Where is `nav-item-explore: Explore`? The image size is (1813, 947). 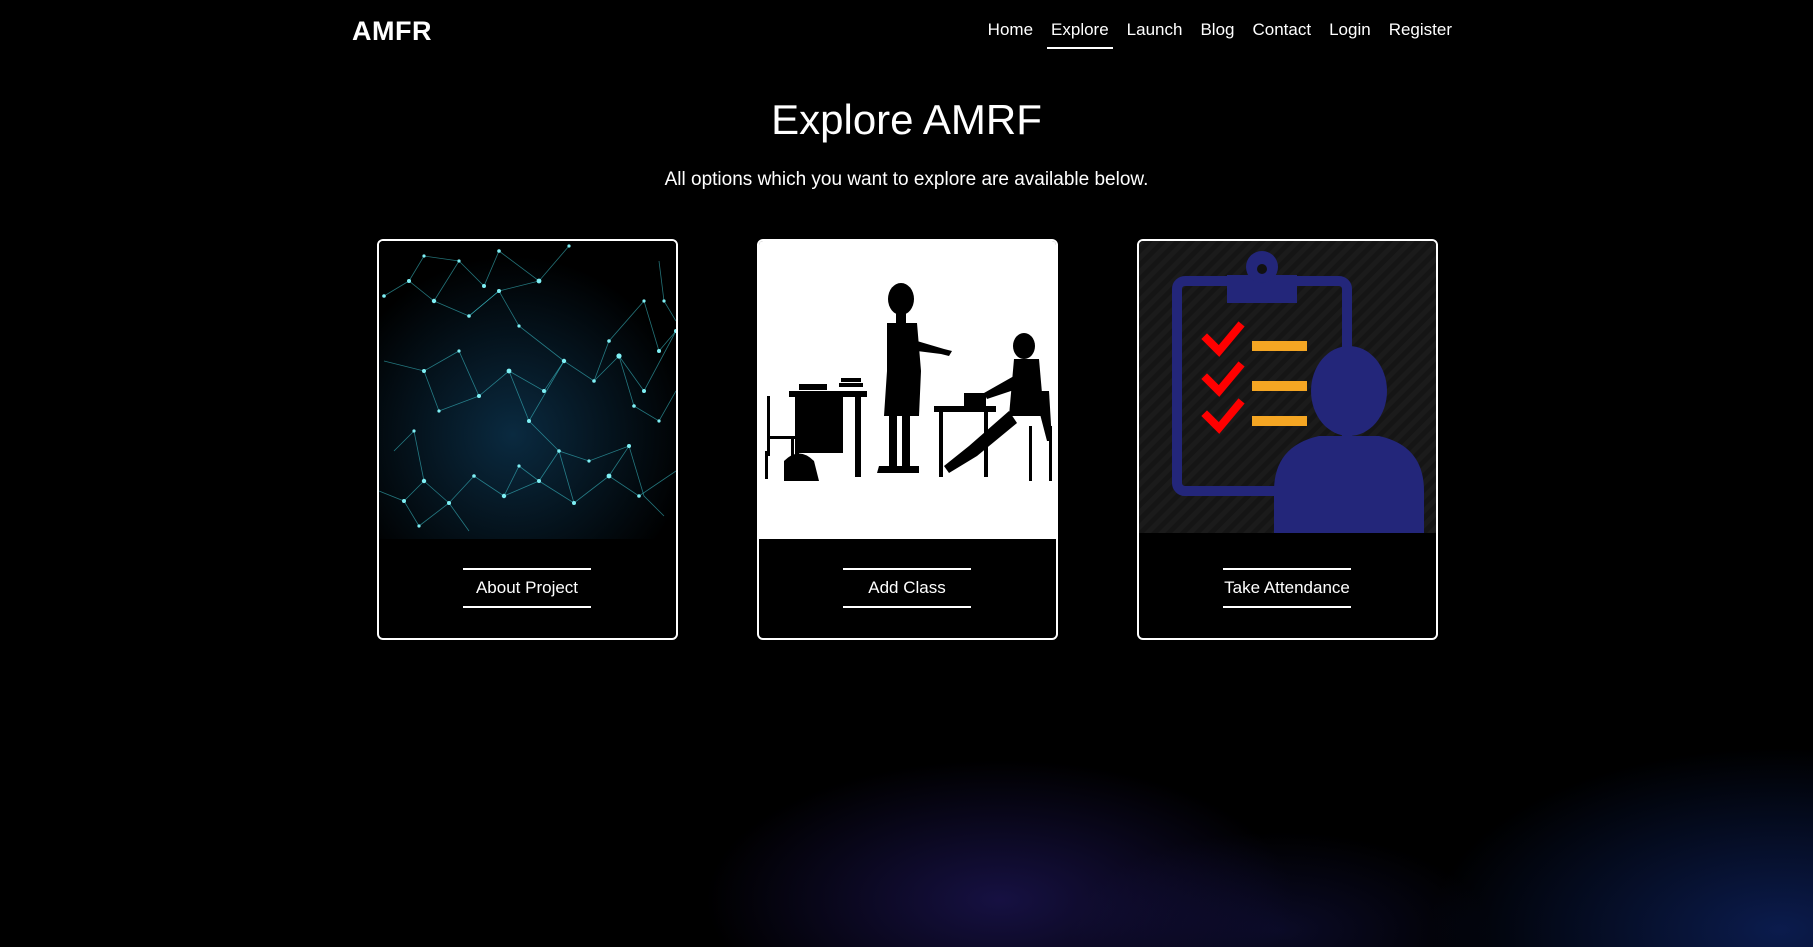
nav-item-explore: Explore is located at coordinates (1080, 34).